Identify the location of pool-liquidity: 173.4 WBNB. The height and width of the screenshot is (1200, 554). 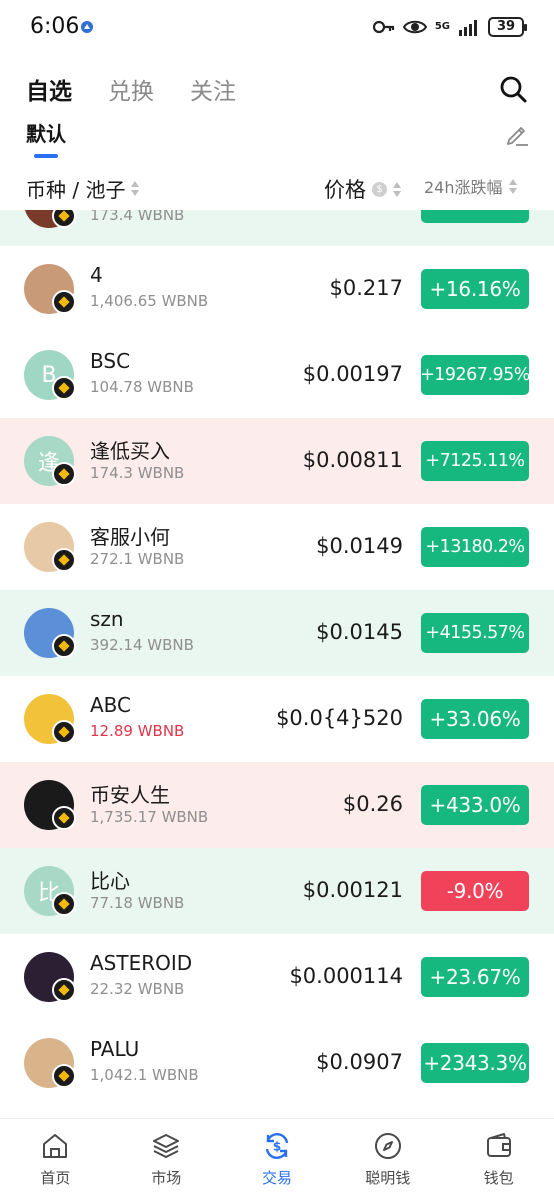
(137, 217).